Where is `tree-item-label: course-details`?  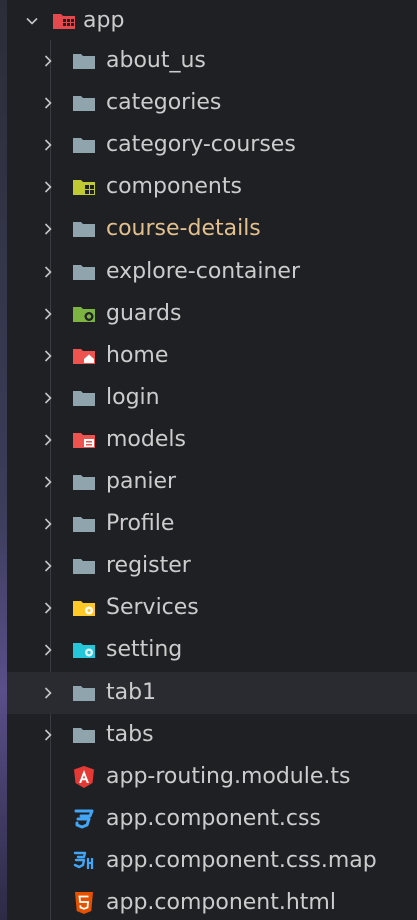
tree-item-label: course-details is located at coordinates (183, 229).